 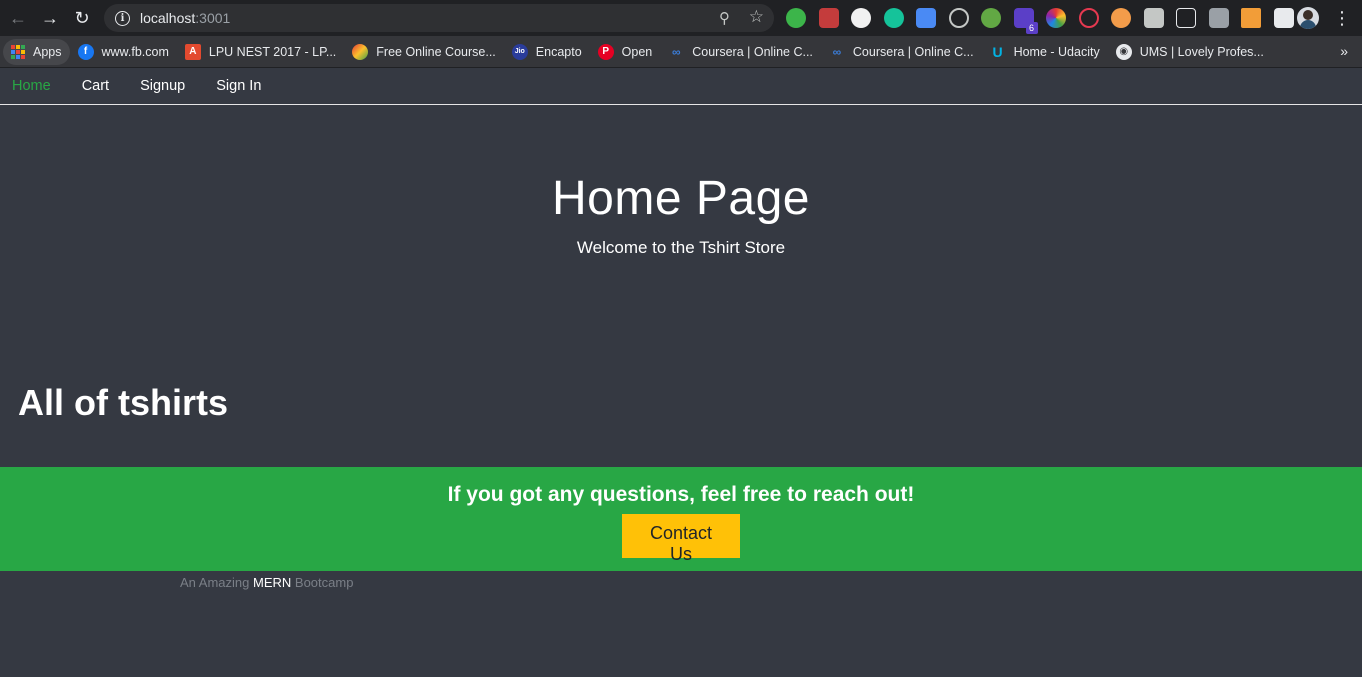 I want to click on extension-icon: 6, so click(x=1025, y=21).